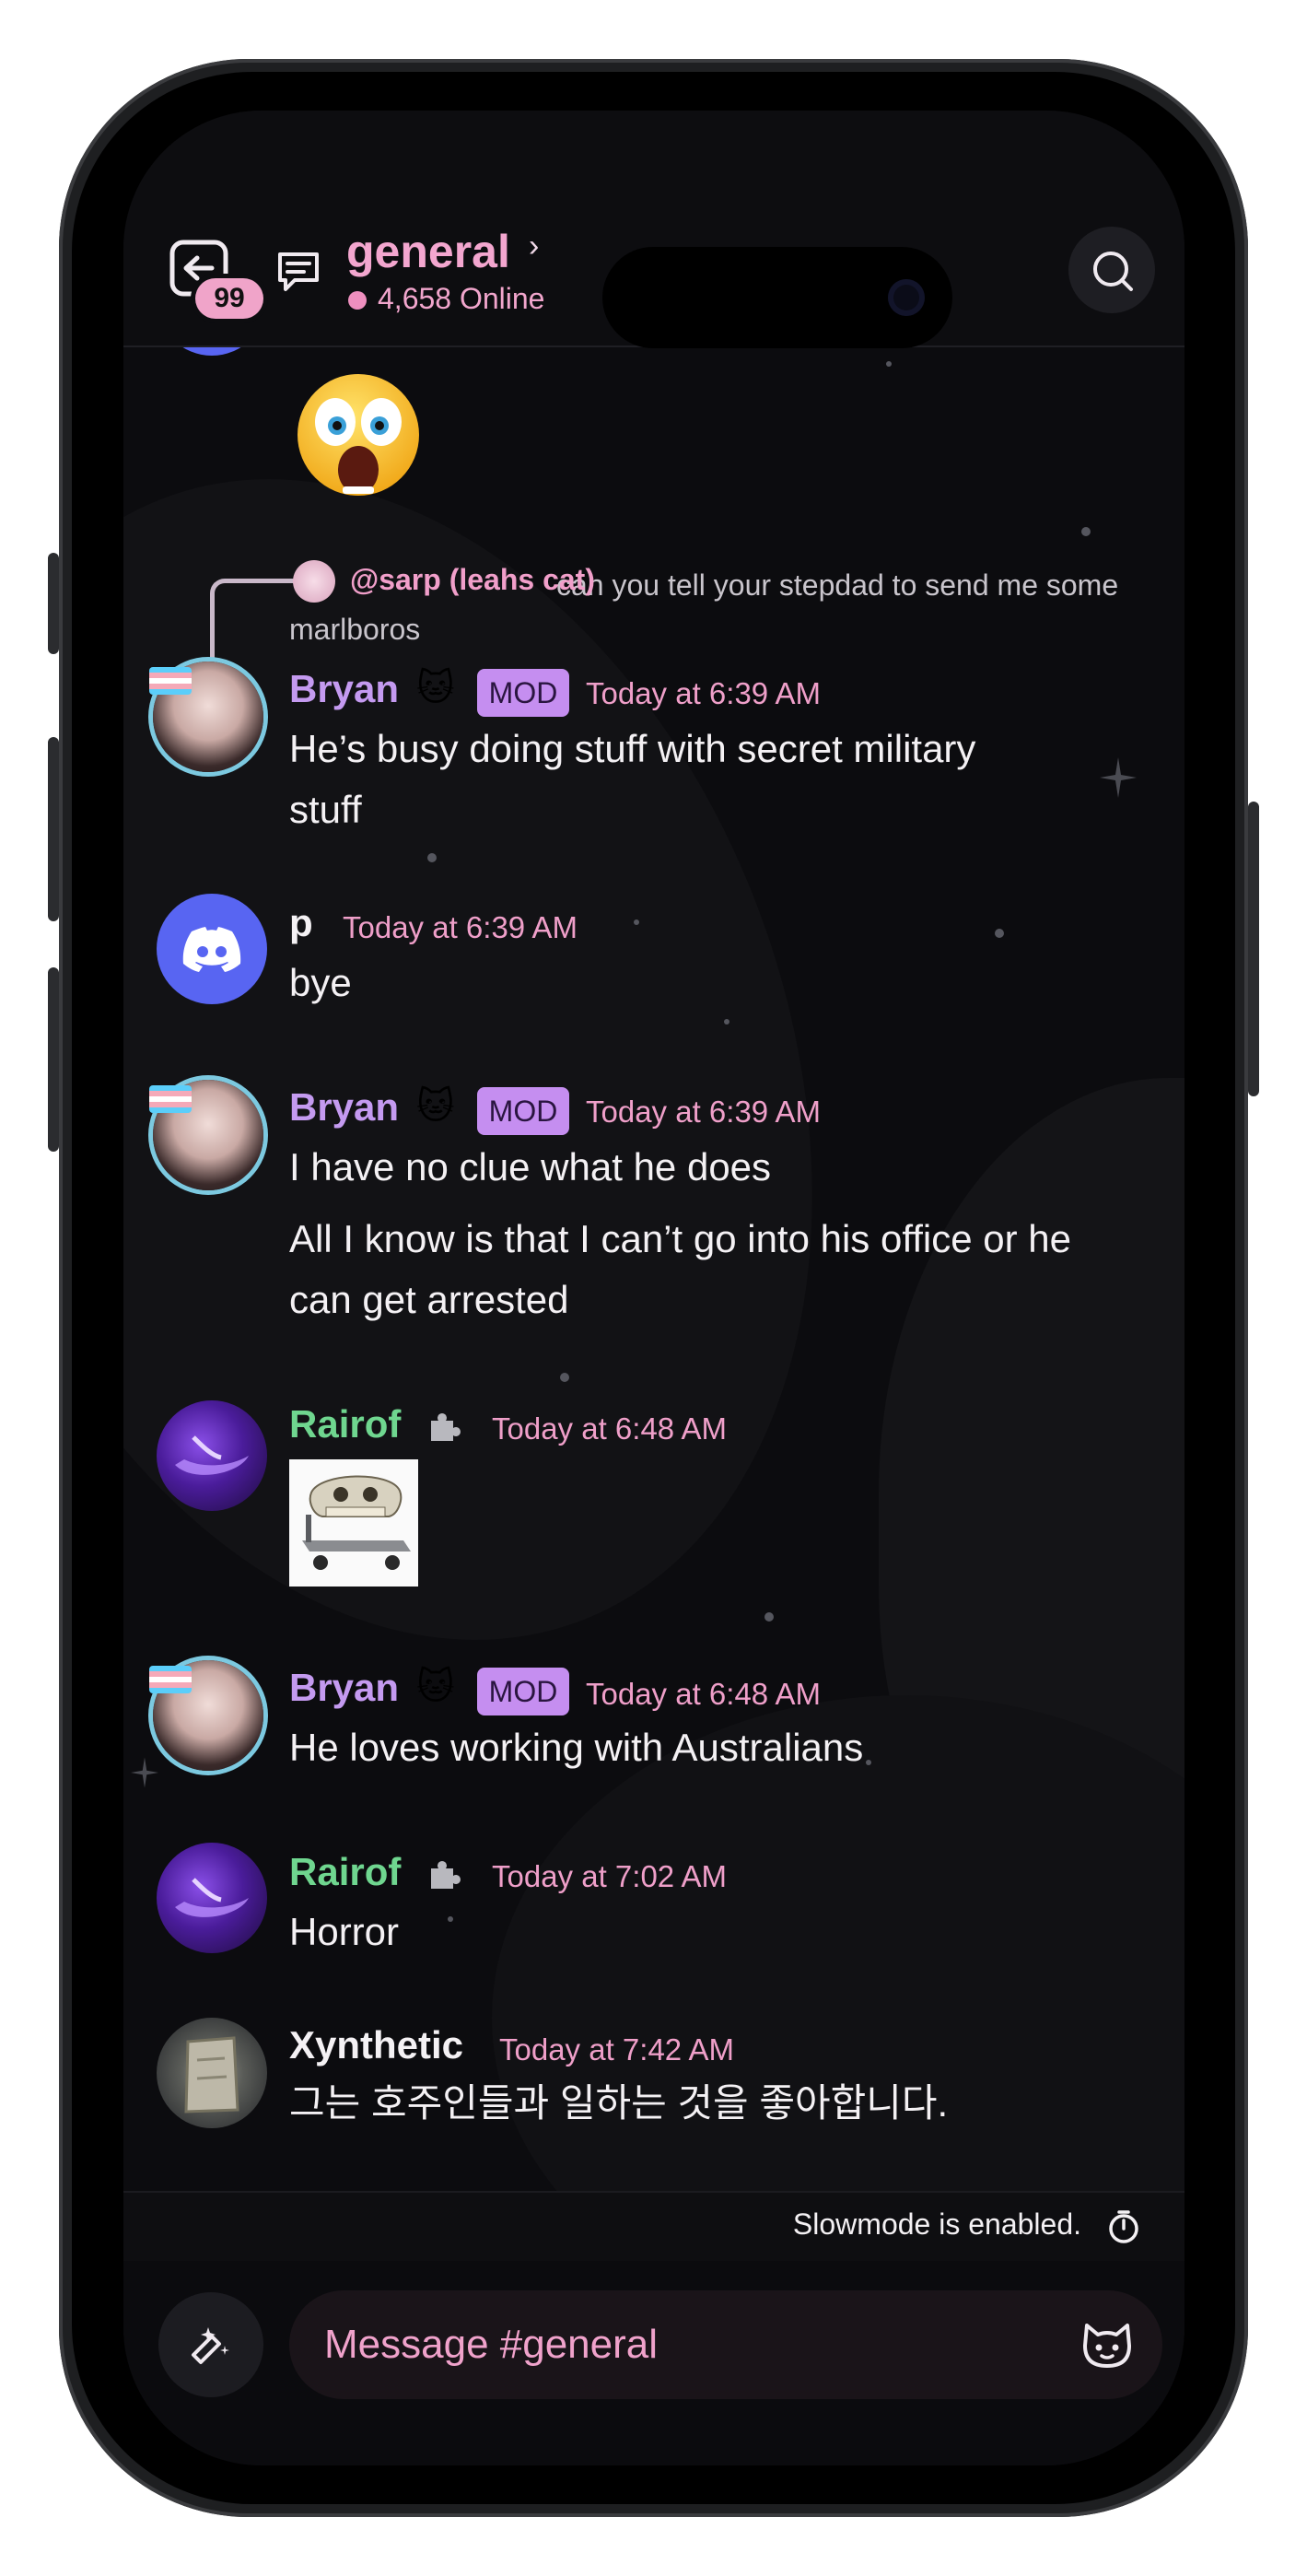 This screenshot has width=1307, height=2576. Describe the element at coordinates (492, 2344) in the screenshot. I see `message-input-placeholder: Message #general` at that location.